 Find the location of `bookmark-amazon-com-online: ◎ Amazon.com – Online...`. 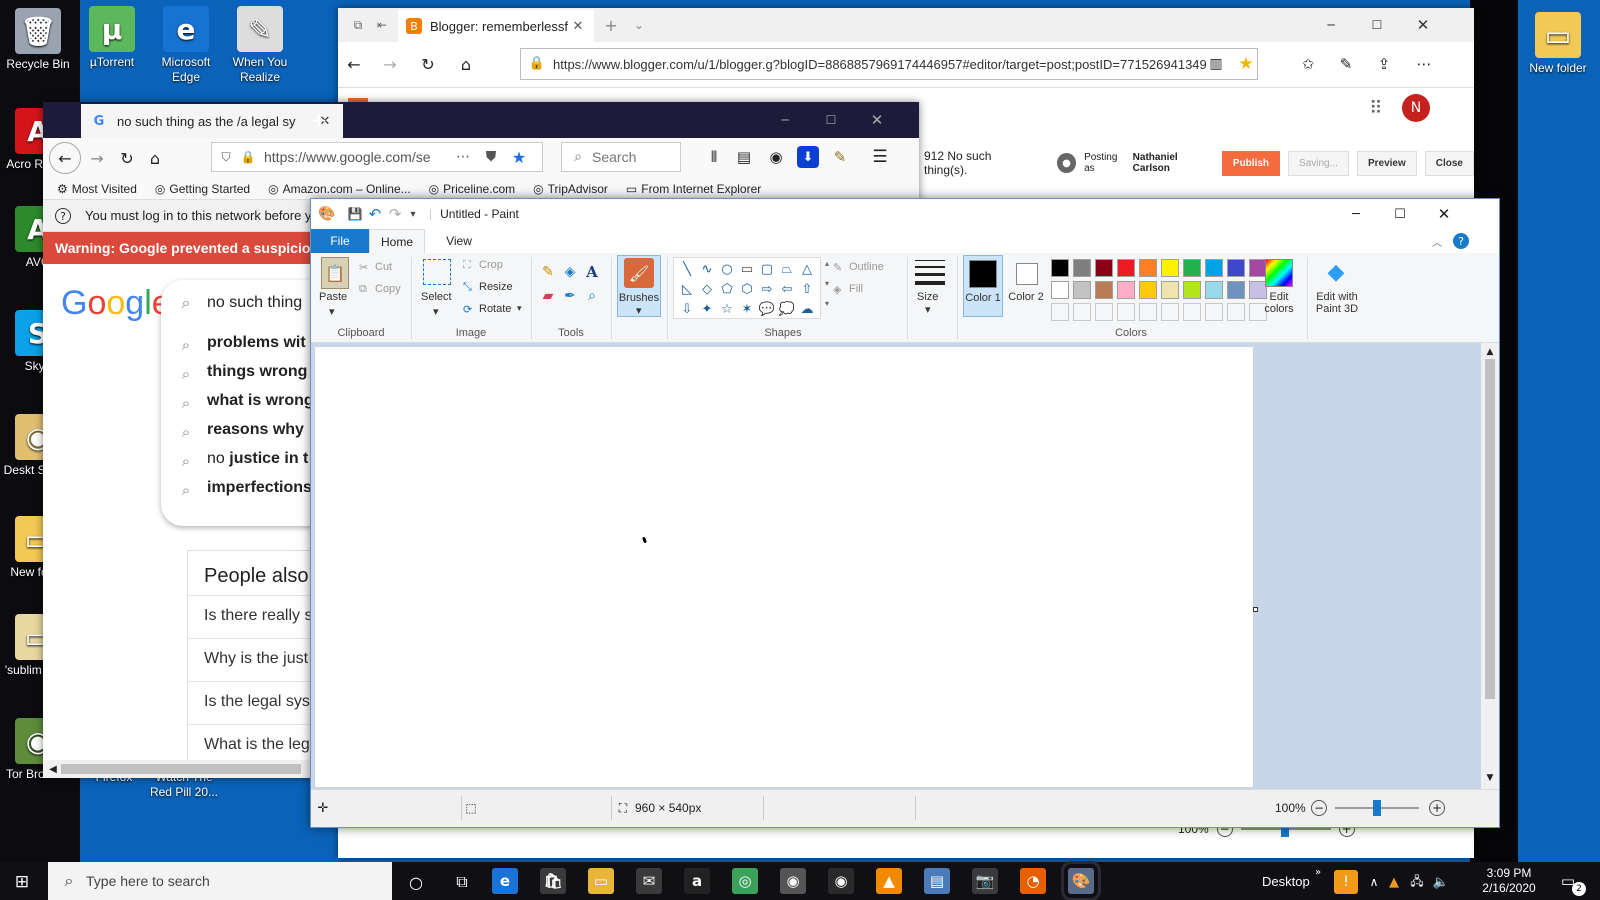

bookmark-amazon-com-online: ◎ Amazon.com – Online... is located at coordinates (339, 189).